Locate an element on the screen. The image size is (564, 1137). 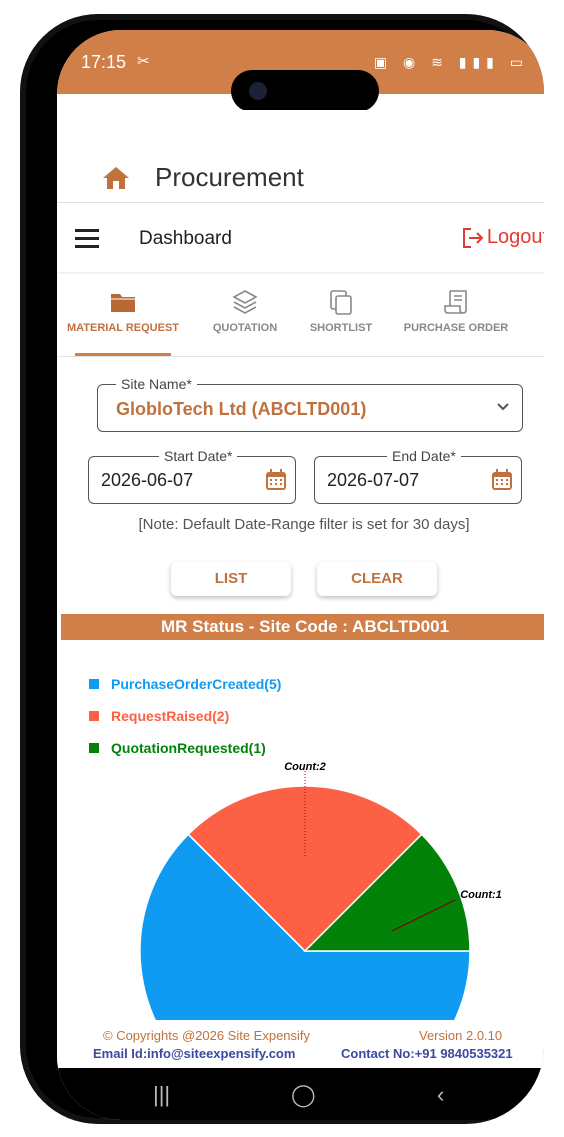
tab-label: SHORTLIST is located at coordinates (341, 328).